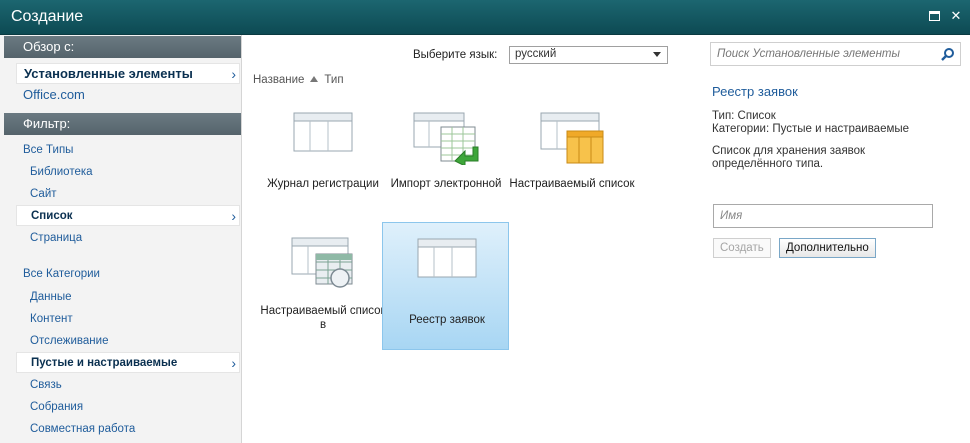  What do you see at coordinates (108, 73) in the screenshot?
I see `nav-item-label: Установленные элементы` at bounding box center [108, 73].